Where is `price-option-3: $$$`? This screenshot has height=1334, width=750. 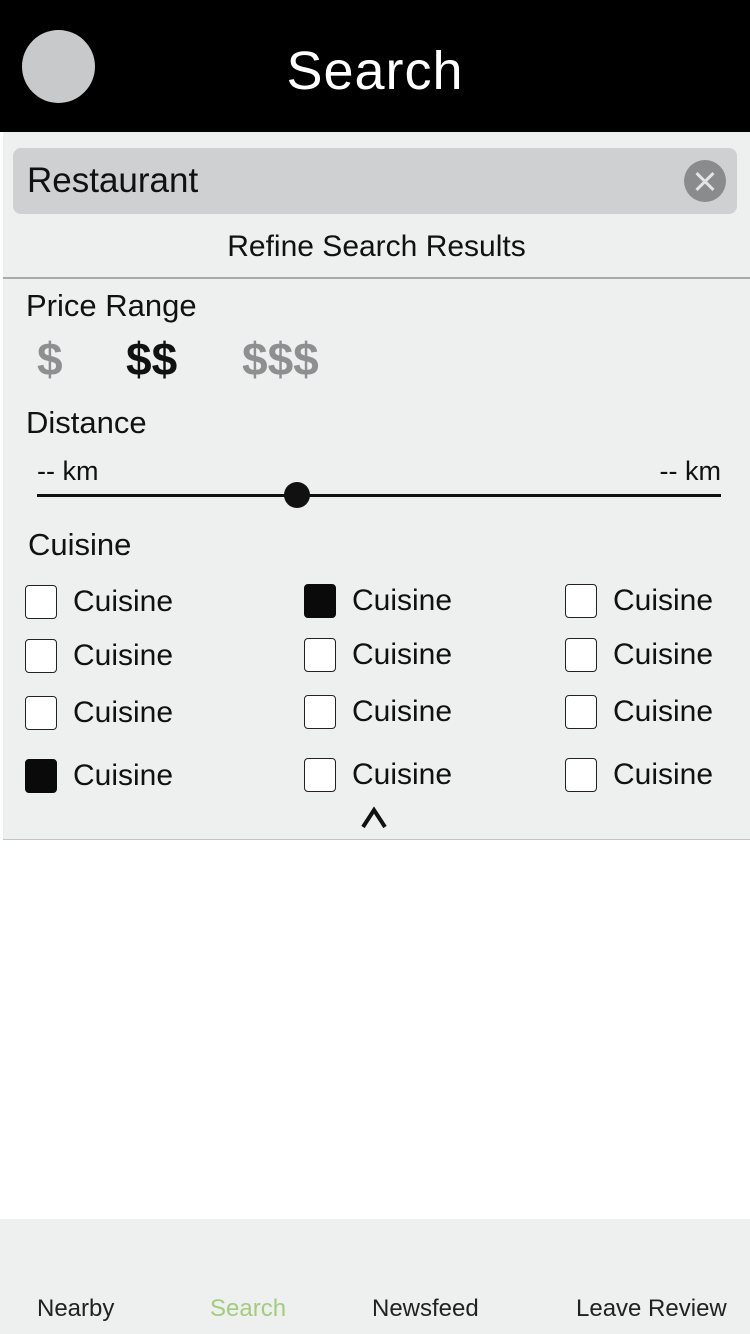
price-option-3: $$$ is located at coordinates (280, 359).